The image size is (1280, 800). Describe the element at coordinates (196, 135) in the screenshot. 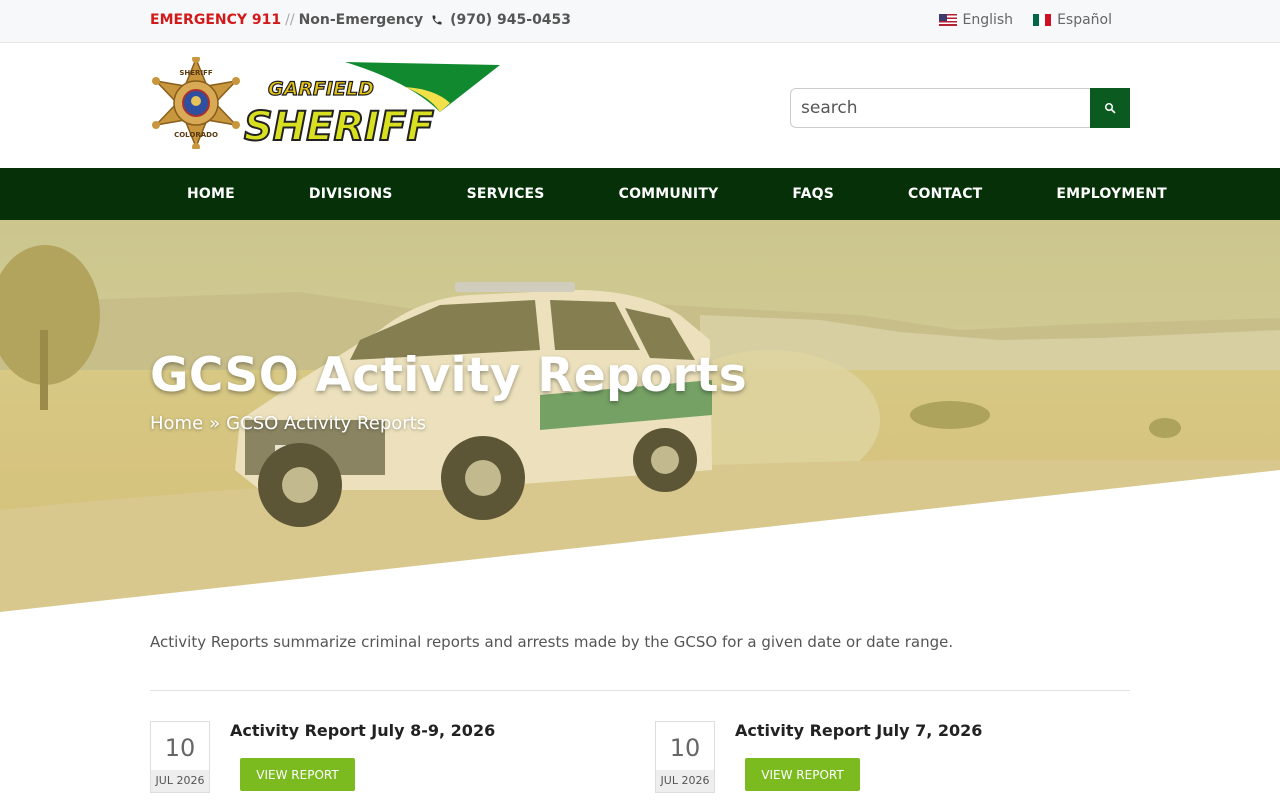

I see `badge-bottom-text: COLORADO` at that location.